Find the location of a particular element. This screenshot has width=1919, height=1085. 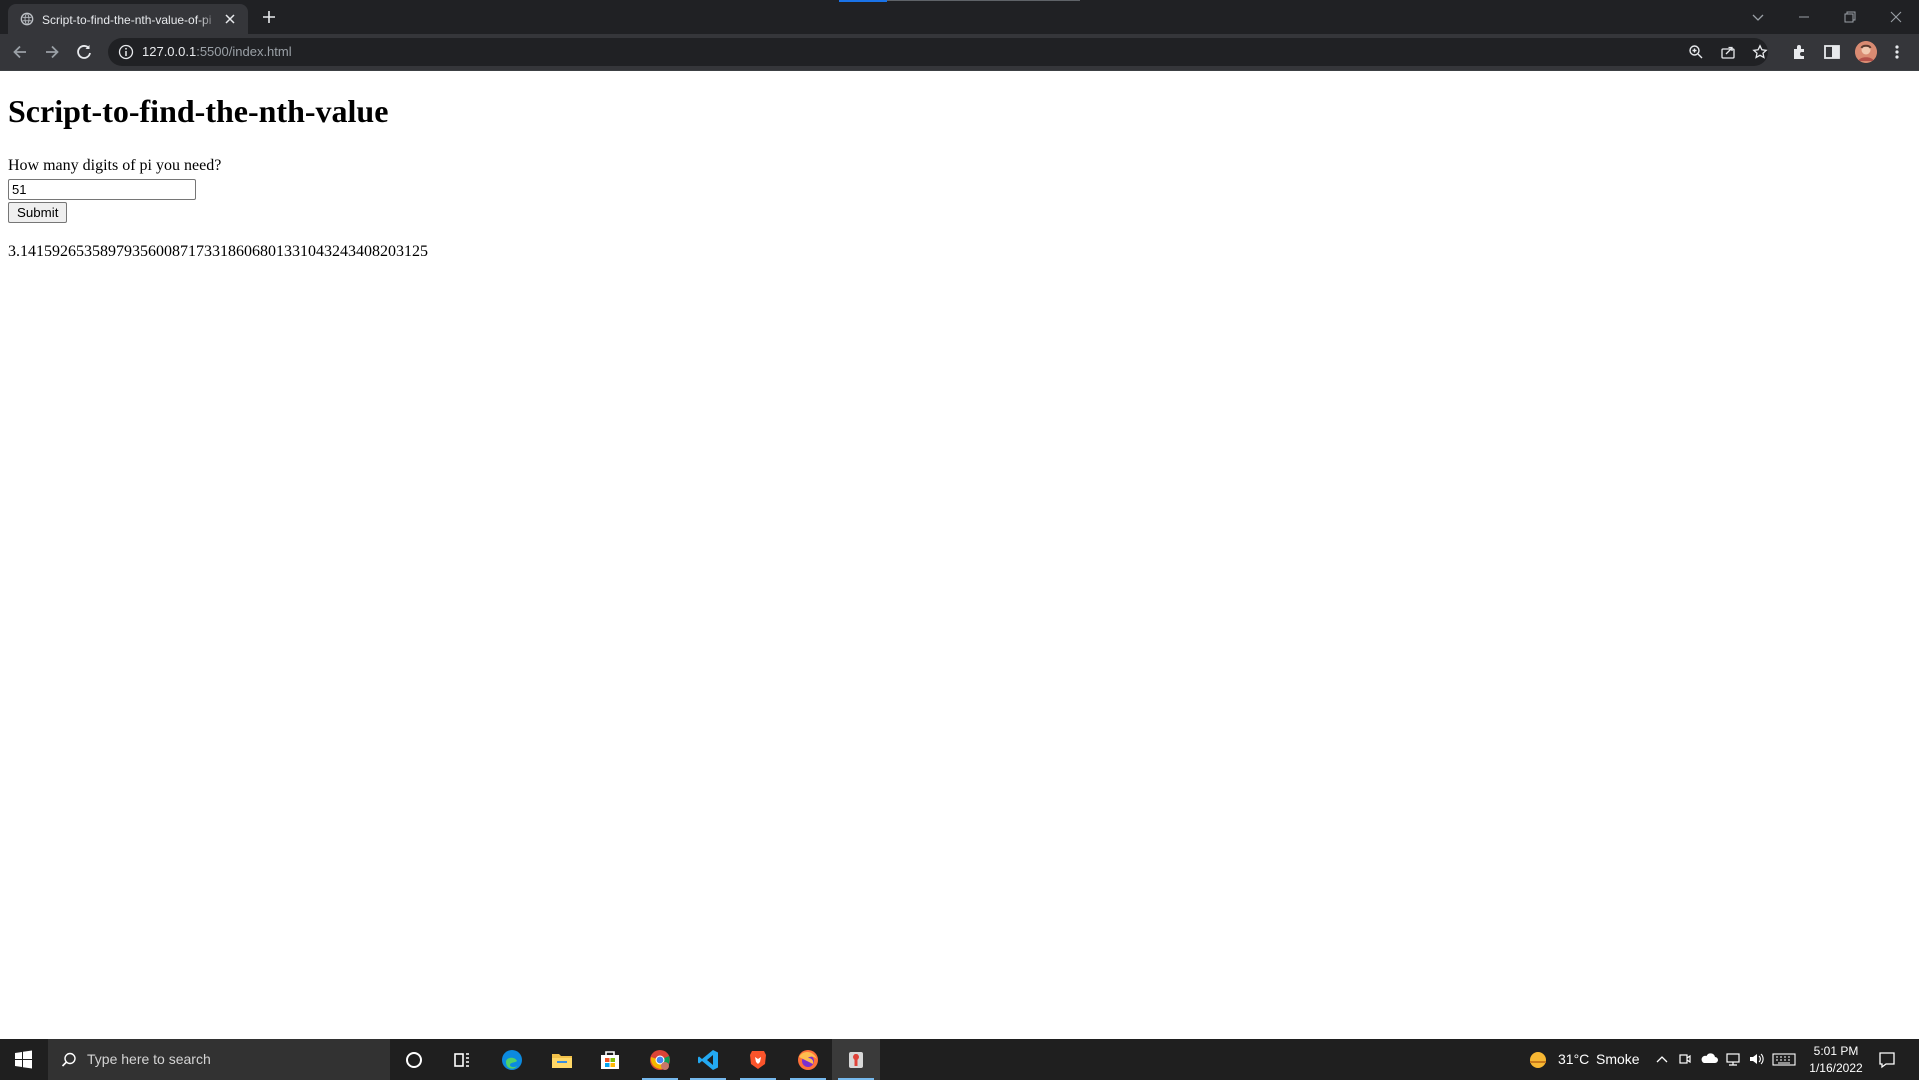

folder-icon is located at coordinates (562, 1061).